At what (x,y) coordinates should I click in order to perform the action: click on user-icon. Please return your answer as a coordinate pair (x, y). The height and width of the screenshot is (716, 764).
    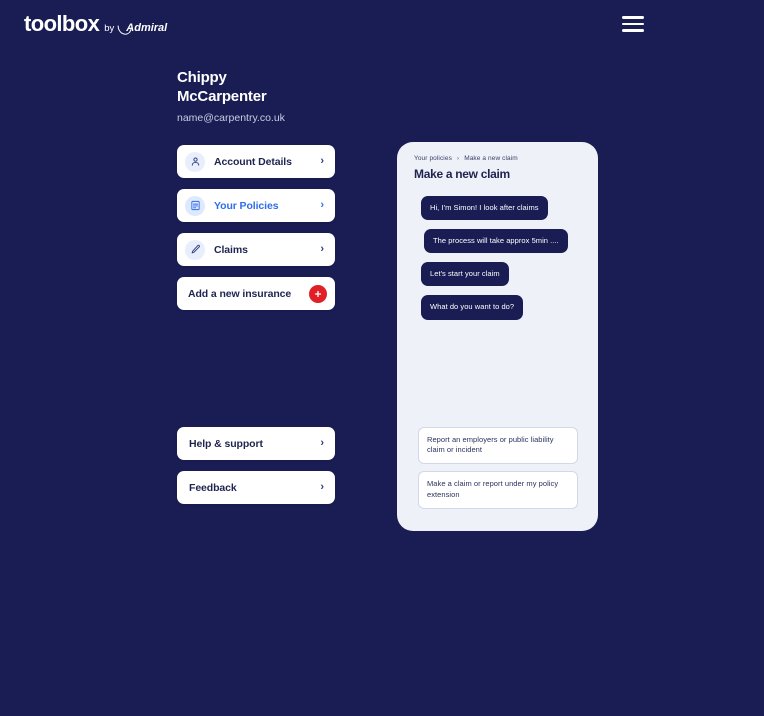
    Looking at the image, I should click on (195, 161).